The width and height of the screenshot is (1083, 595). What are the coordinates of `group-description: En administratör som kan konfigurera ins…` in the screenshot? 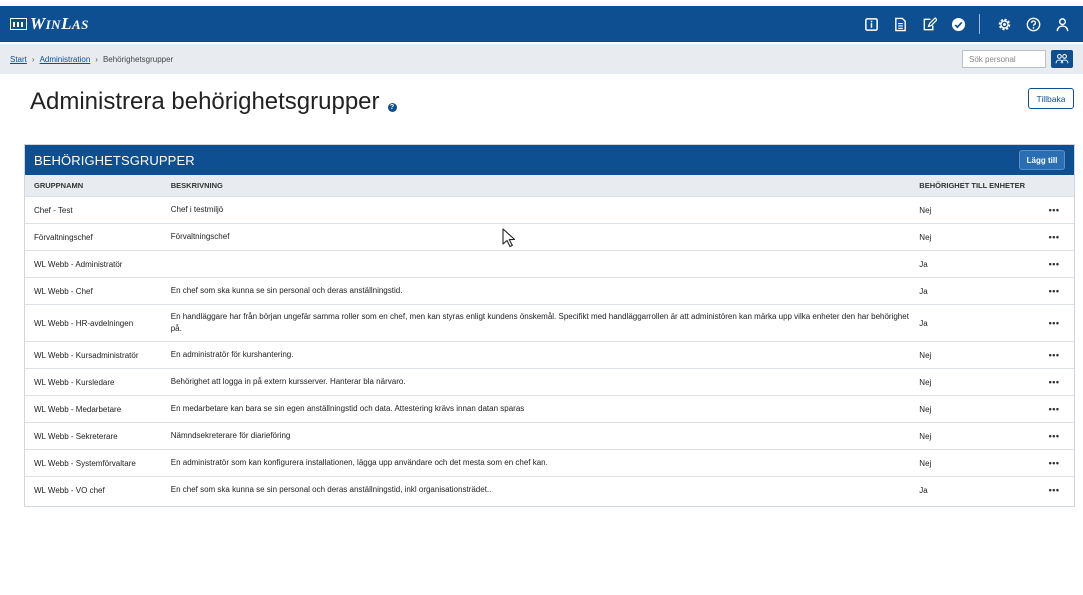 It's located at (359, 462).